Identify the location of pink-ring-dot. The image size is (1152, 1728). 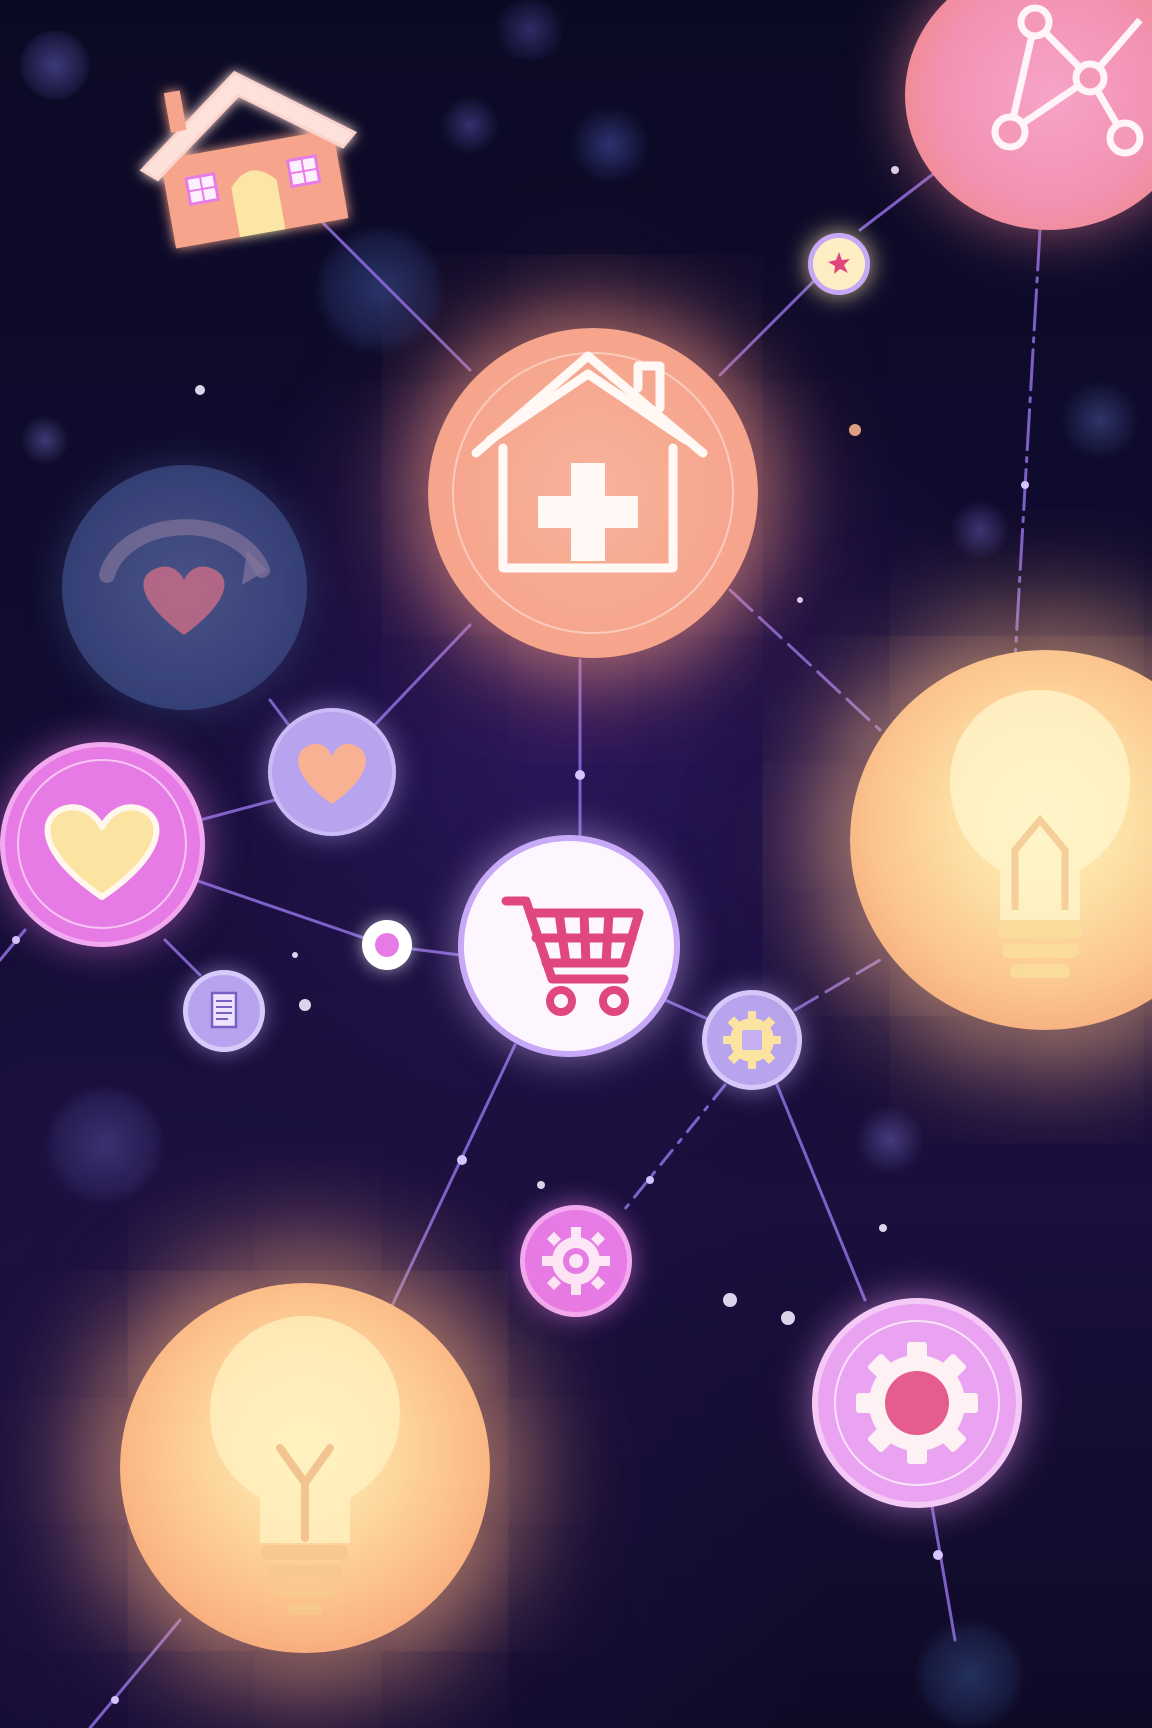
(387, 945).